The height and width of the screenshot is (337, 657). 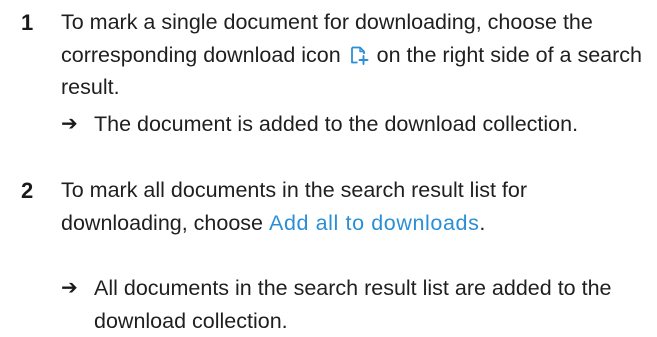 What do you see at coordinates (374, 223) in the screenshot?
I see `add-all-to-downloads-link: Add all to downloads` at bounding box center [374, 223].